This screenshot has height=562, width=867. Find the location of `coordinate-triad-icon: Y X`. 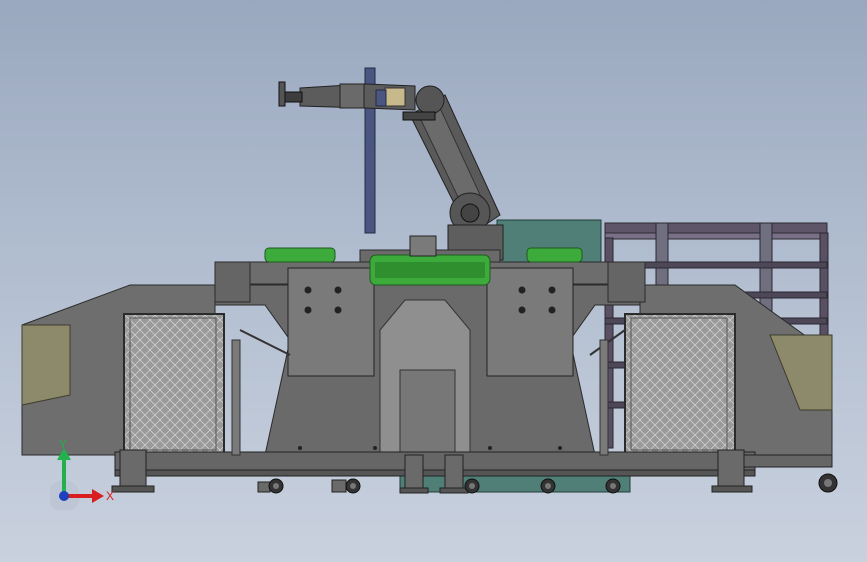

coordinate-triad-icon: Y X is located at coordinates (82, 475).